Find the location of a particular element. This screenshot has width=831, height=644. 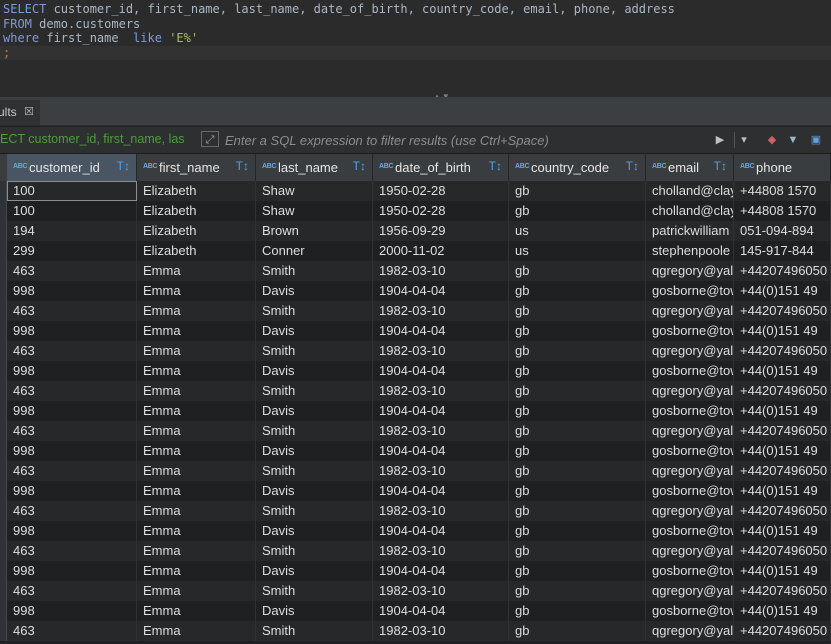

cell-customer-id: 100 is located at coordinates (72, 211).